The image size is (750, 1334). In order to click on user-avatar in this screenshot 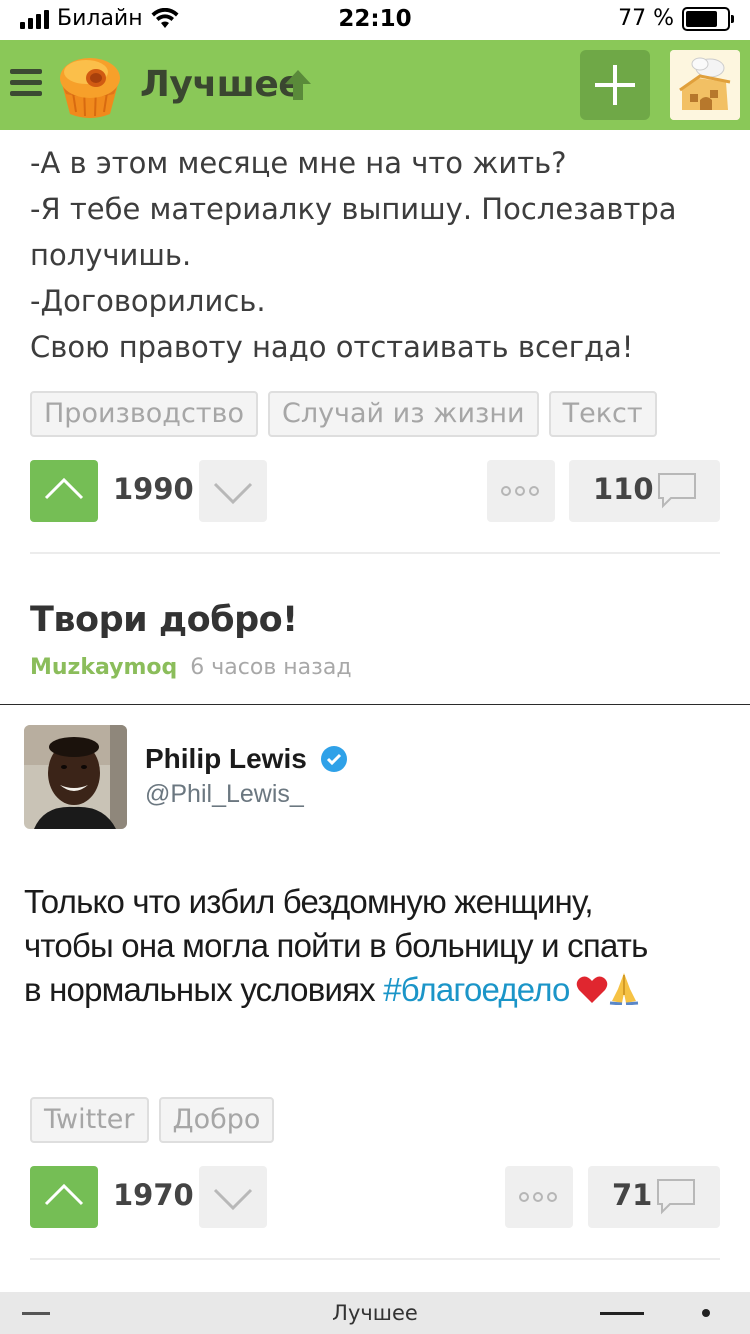, I will do `click(705, 85)`.